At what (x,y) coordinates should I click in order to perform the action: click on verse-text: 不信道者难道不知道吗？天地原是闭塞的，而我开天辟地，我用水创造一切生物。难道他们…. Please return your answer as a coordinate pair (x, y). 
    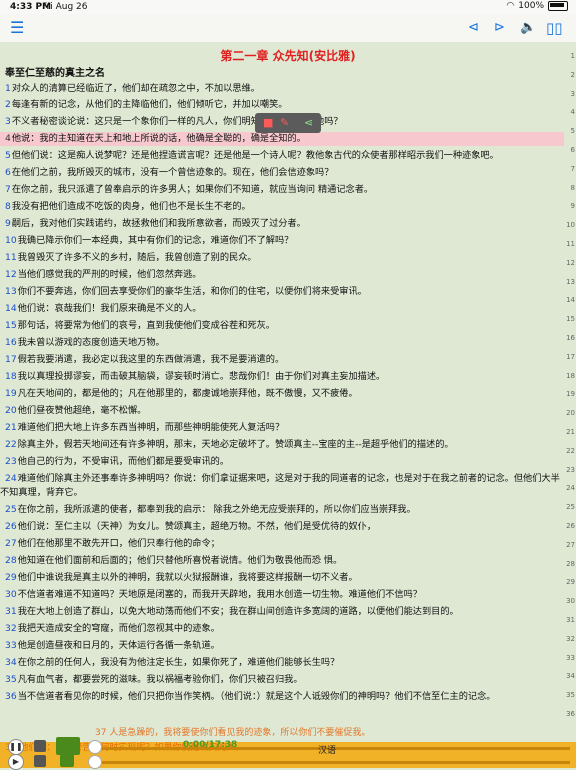
    Looking at the image, I should click on (219, 594).